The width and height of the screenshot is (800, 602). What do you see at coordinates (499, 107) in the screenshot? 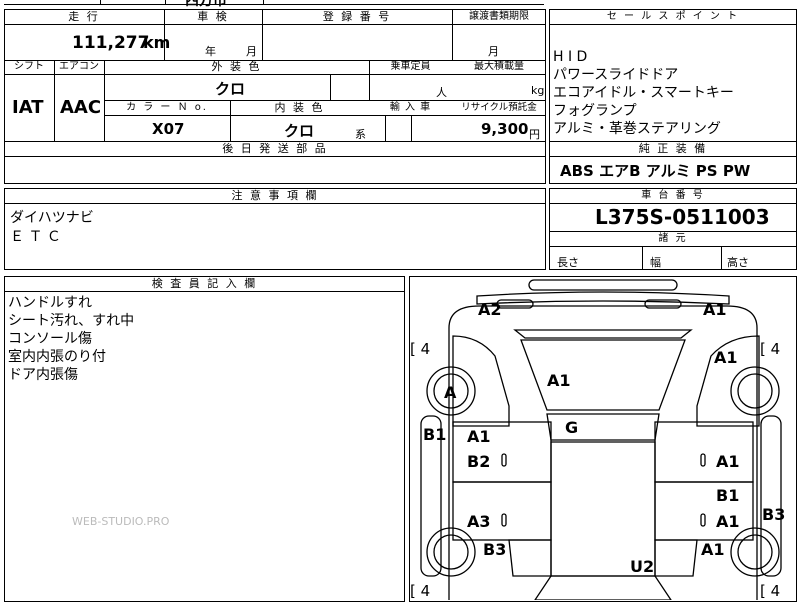
I see `recycle-fee-header: リサイクル預託金` at bounding box center [499, 107].